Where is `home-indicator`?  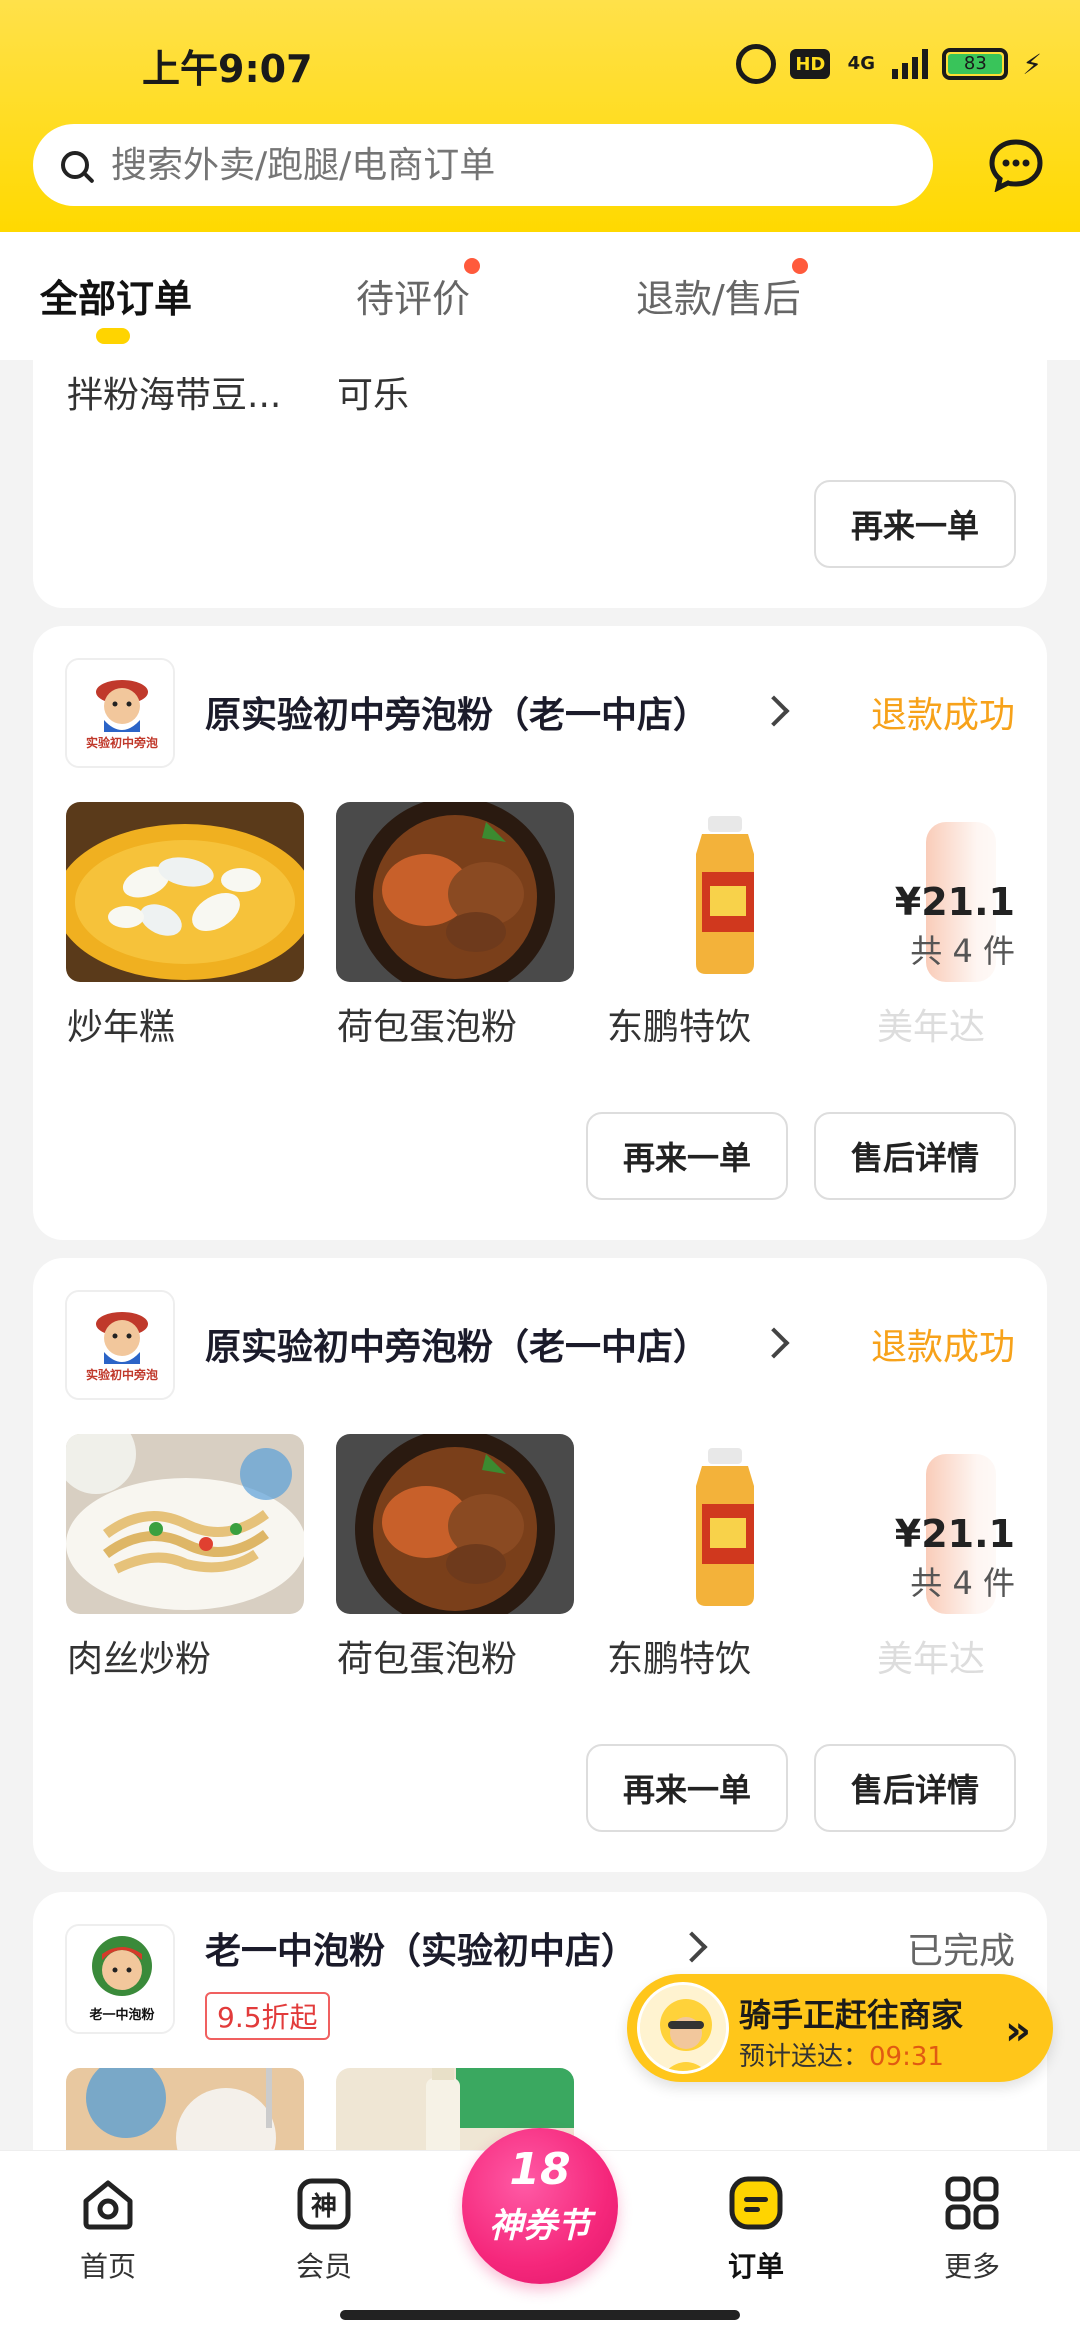
home-indicator is located at coordinates (540, 2315).